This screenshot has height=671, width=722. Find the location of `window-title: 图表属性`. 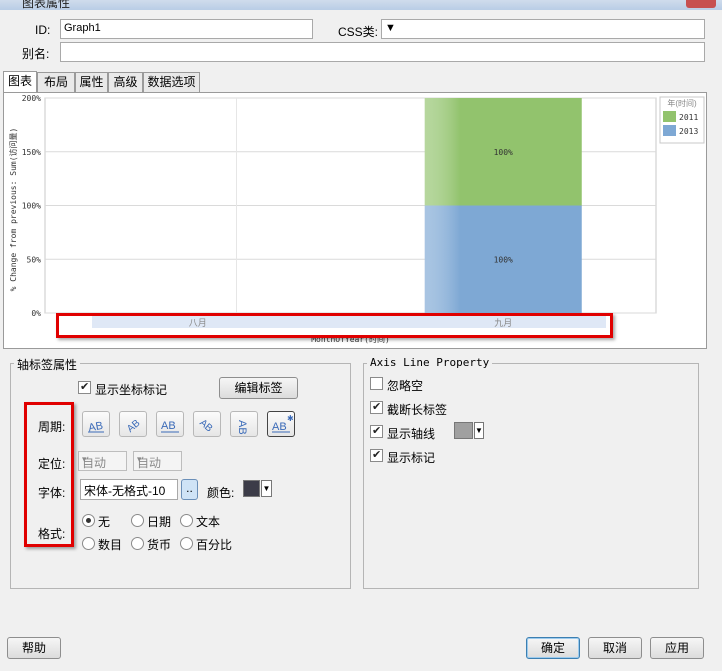

window-title: 图表属性 is located at coordinates (46, 5).